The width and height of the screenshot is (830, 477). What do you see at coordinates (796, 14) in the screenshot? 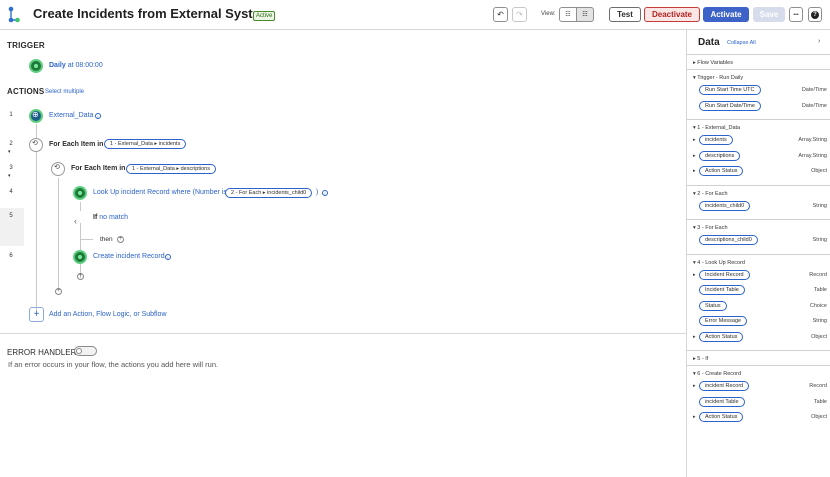
I see `more-options-button: •••` at bounding box center [796, 14].